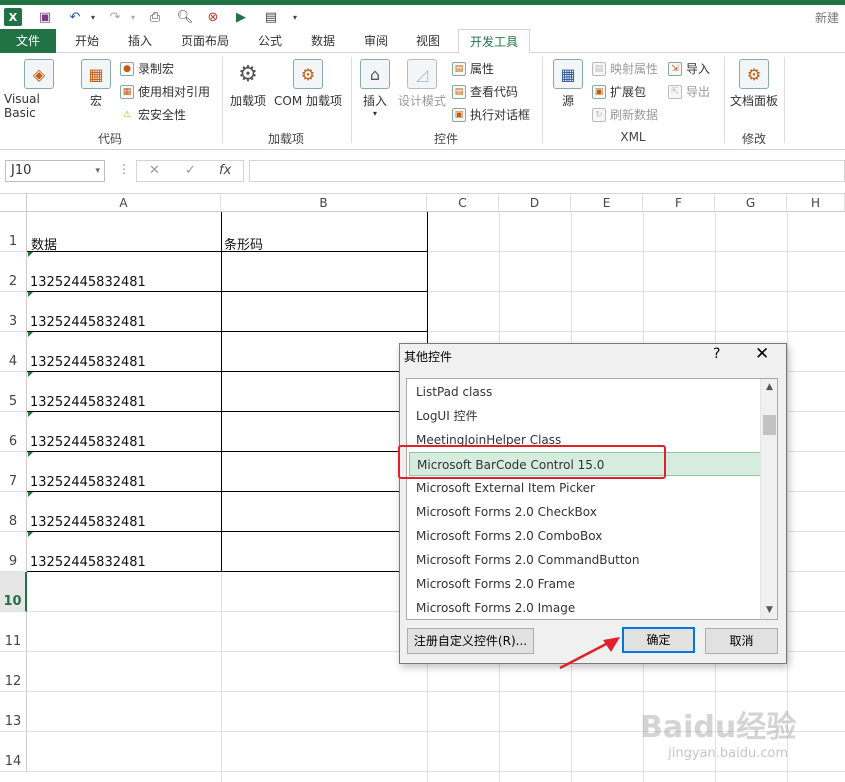 Image resolution: width=845 pixels, height=782 pixels. I want to click on row-header-11: 11, so click(13, 632).